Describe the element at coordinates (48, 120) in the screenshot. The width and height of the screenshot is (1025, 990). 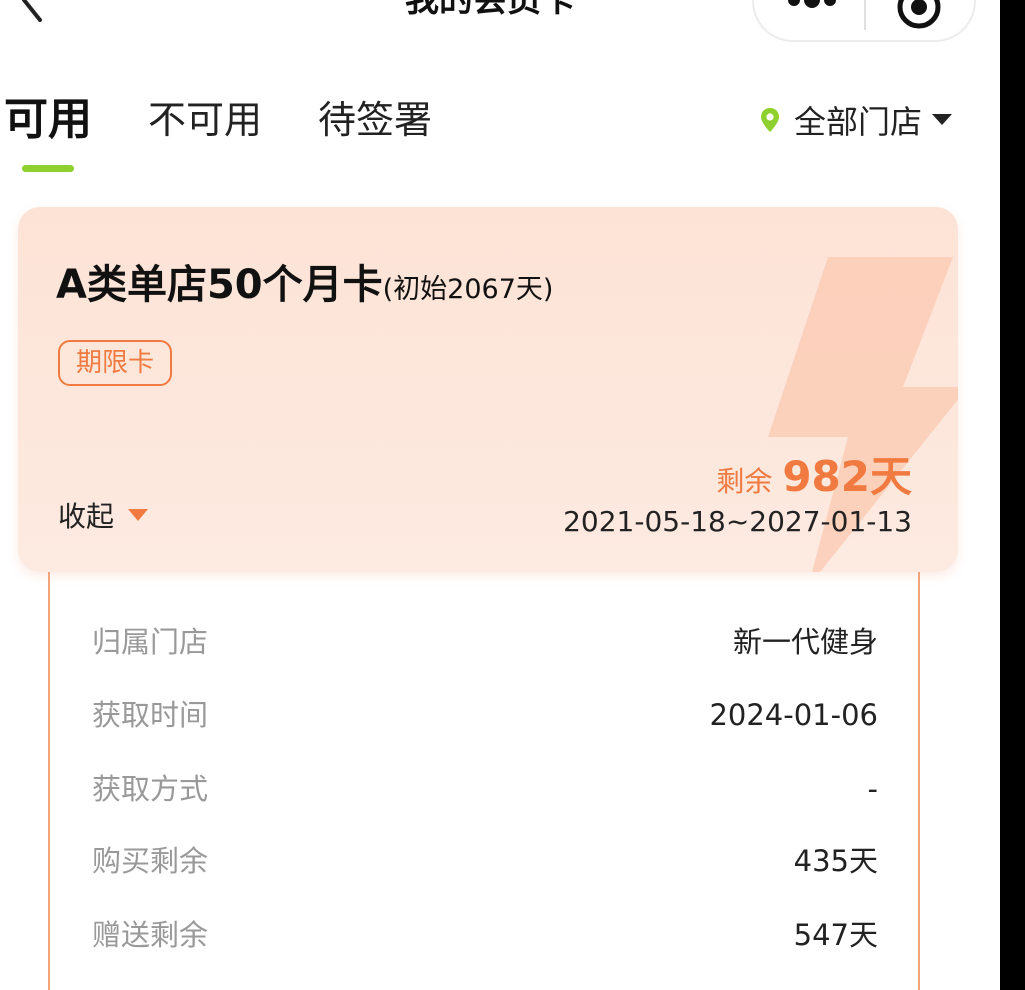
I see `tab-available: 可用` at that location.